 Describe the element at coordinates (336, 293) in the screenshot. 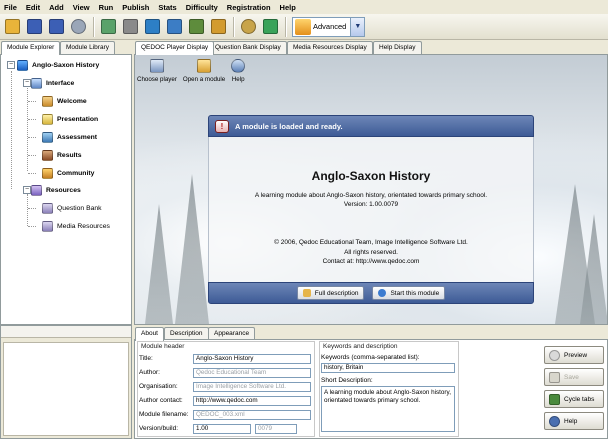

I see `full-description-label: Full description` at that location.